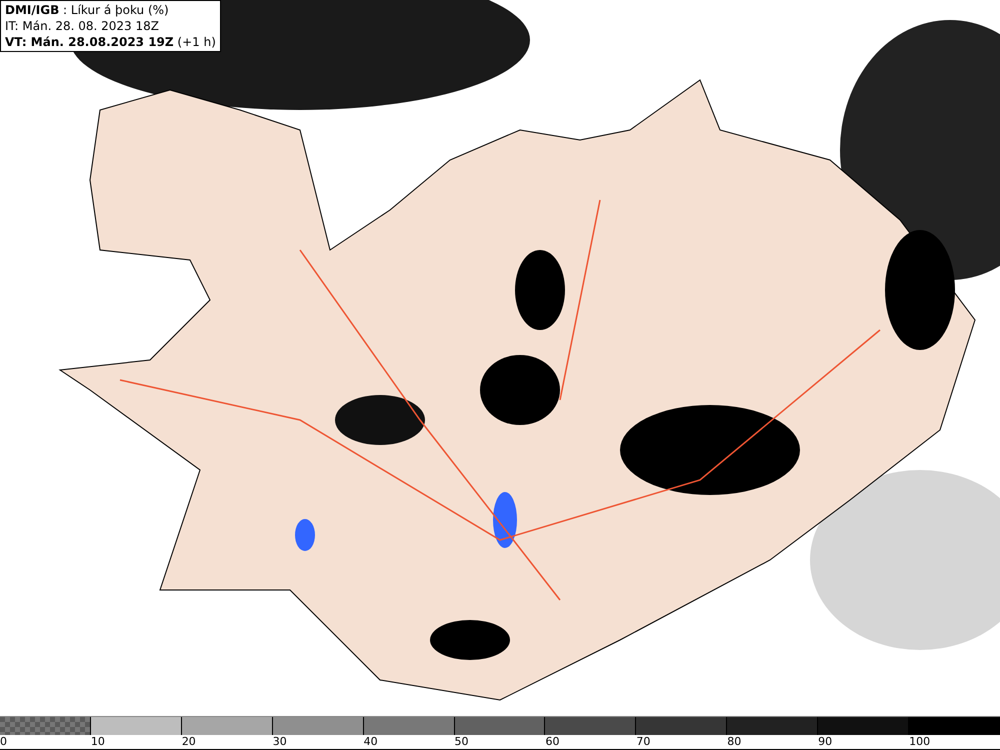 The height and width of the screenshot is (750, 1000). I want to click on legend-label: 50, so click(461, 742).